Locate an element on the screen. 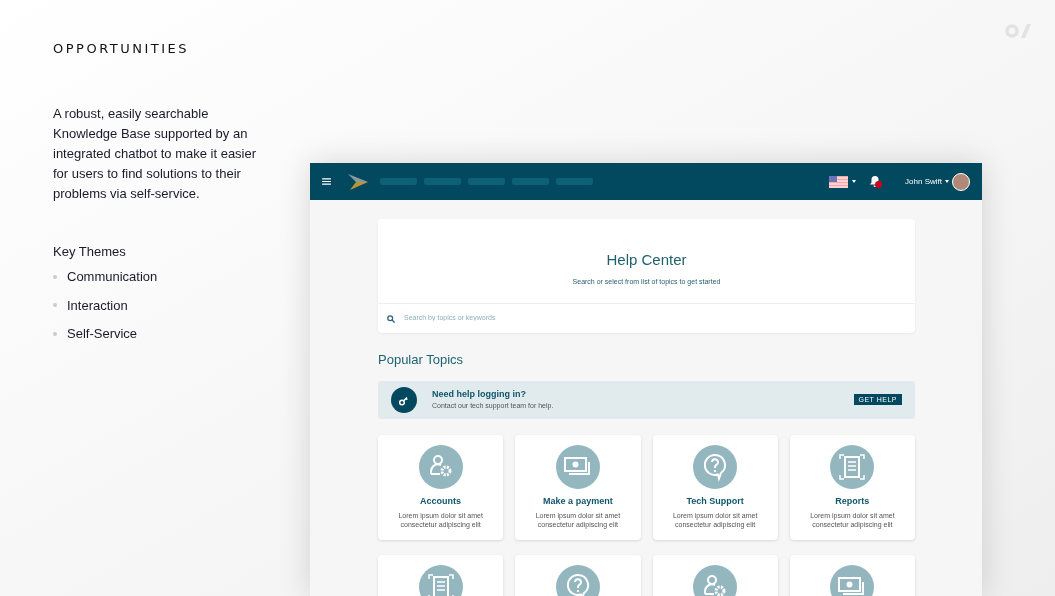 The image size is (1055, 596). section-title: Popular Topics is located at coordinates (421, 360).